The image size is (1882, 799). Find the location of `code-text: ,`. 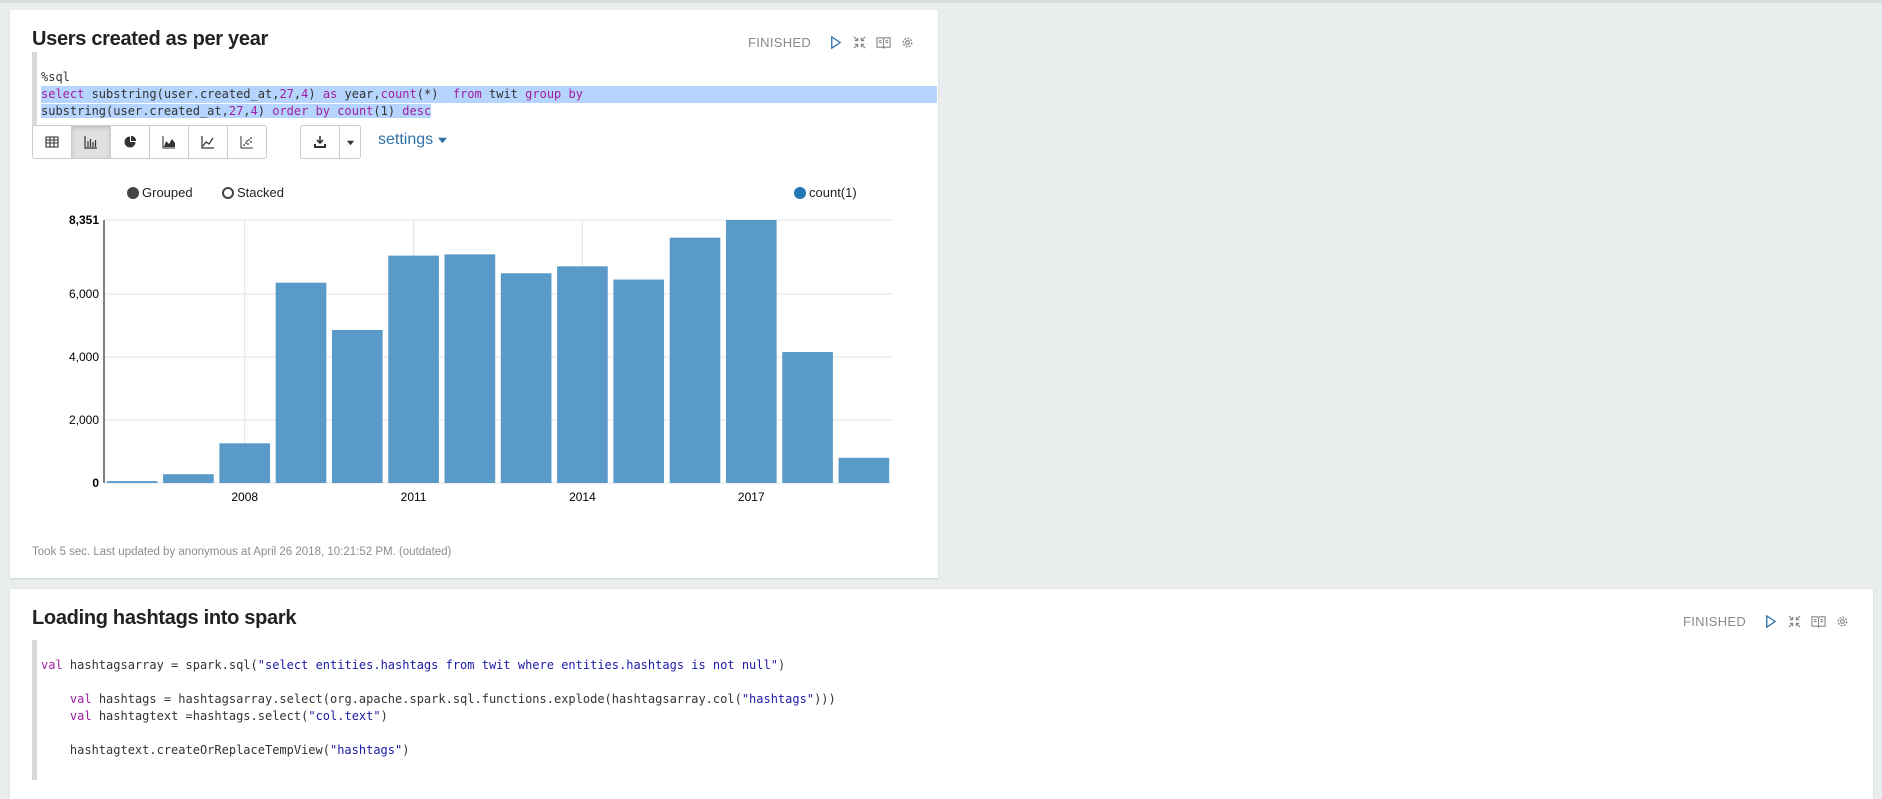

code-text: , is located at coordinates (247, 111).